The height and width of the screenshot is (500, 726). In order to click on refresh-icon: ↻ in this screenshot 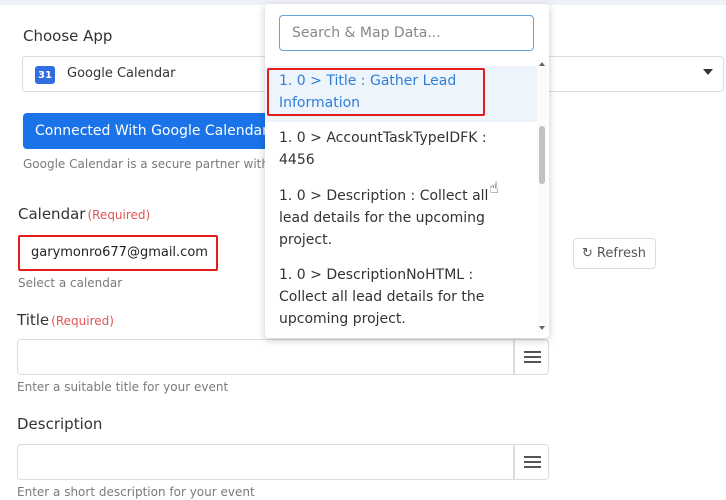, I will do `click(587, 253)`.